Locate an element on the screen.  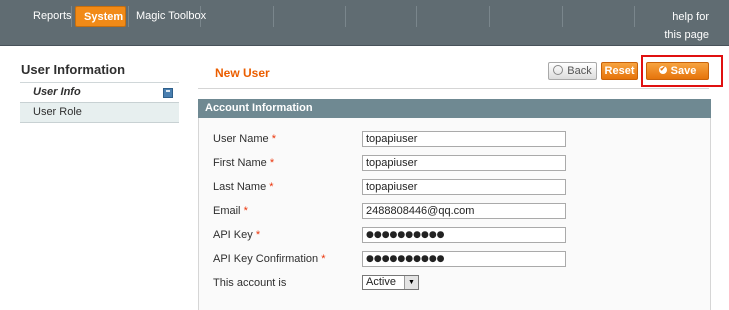
sidebar-item-user-info: User Info is located at coordinates (99, 93).